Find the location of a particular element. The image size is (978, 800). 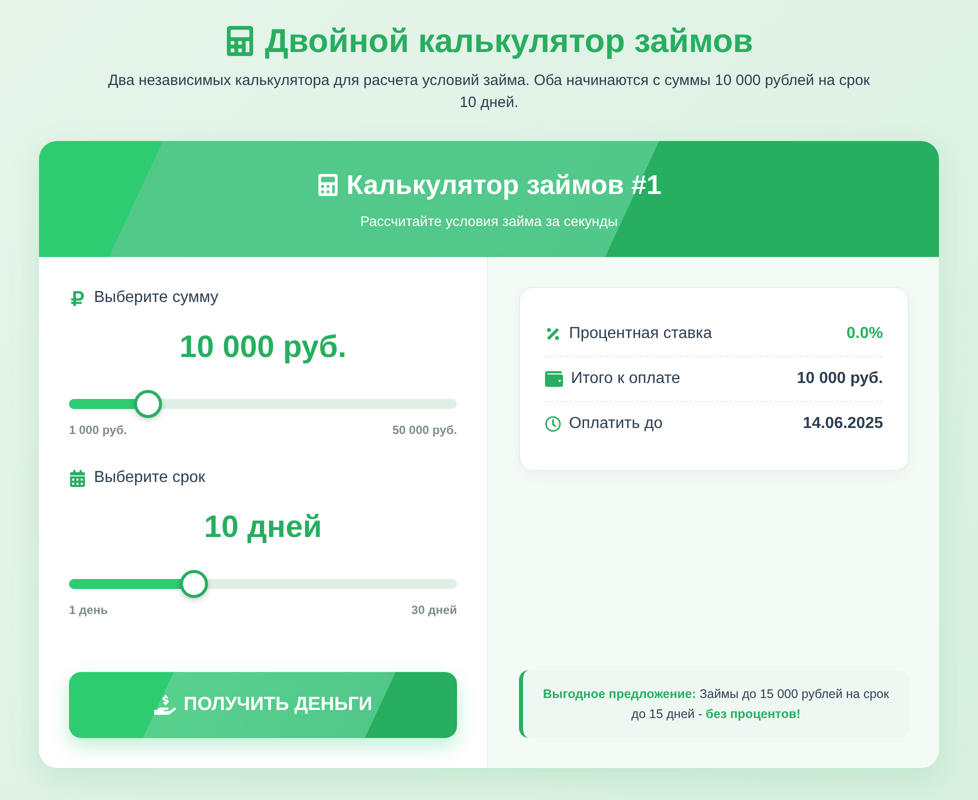

clock-icon is located at coordinates (553, 424).